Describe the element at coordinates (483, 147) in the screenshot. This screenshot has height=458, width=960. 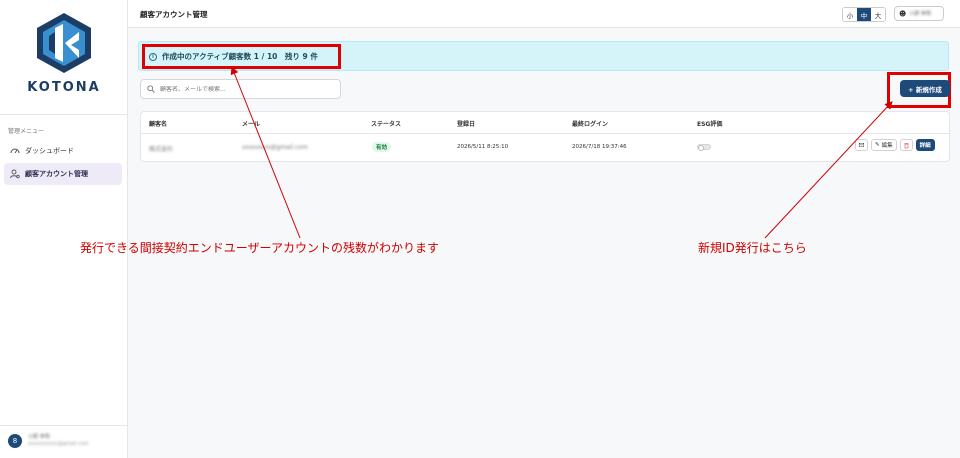
I see `cell-registered-date: 2026/5/11 8:25:10` at that location.